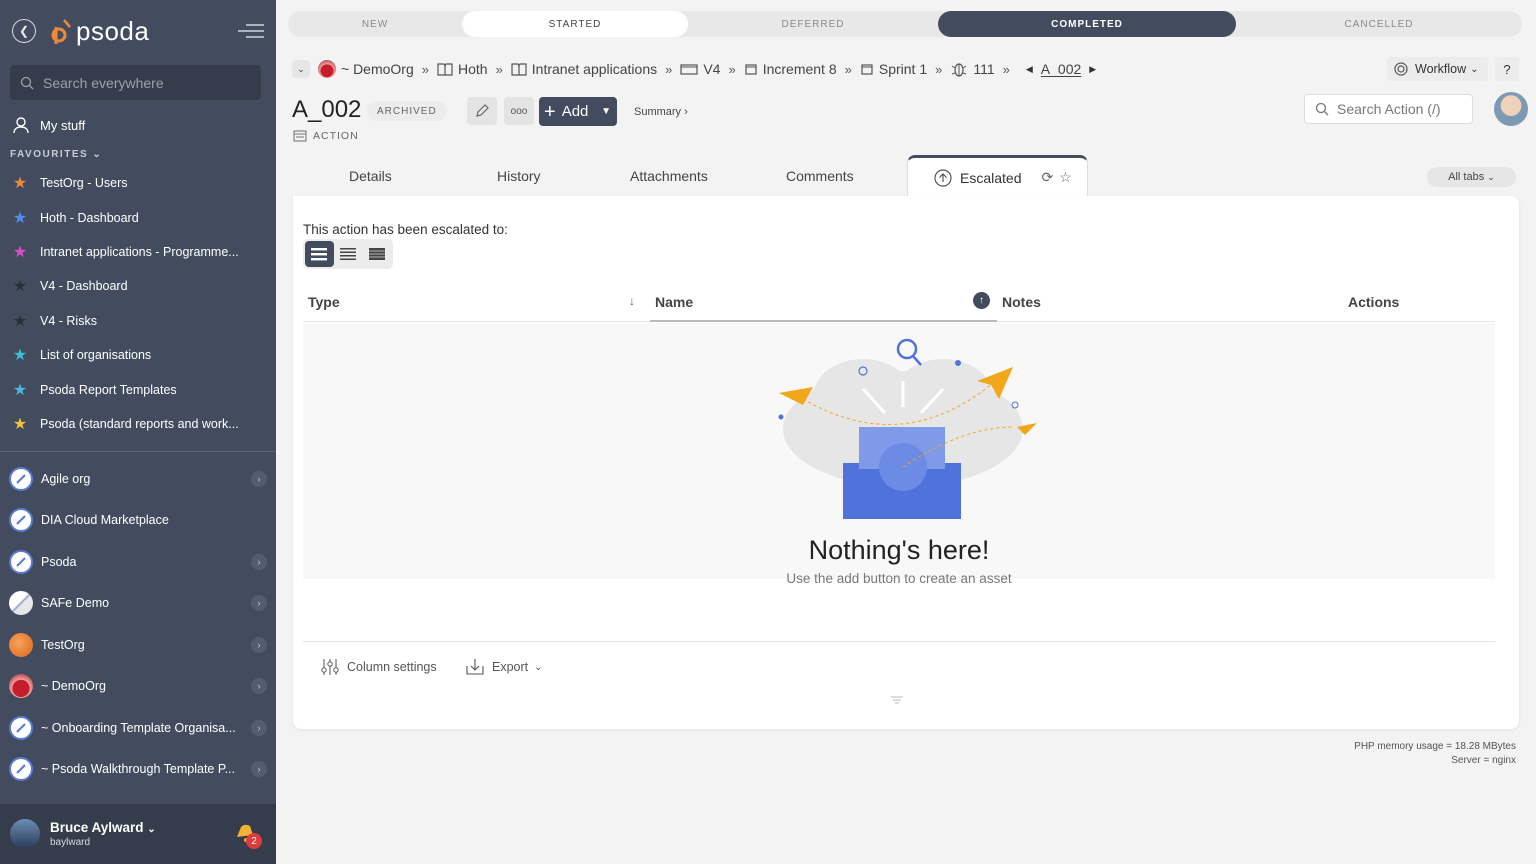 This screenshot has height=864, width=1536. What do you see at coordinates (632, 301) in the screenshot?
I see `sort-arrow-icon: ↓` at bounding box center [632, 301].